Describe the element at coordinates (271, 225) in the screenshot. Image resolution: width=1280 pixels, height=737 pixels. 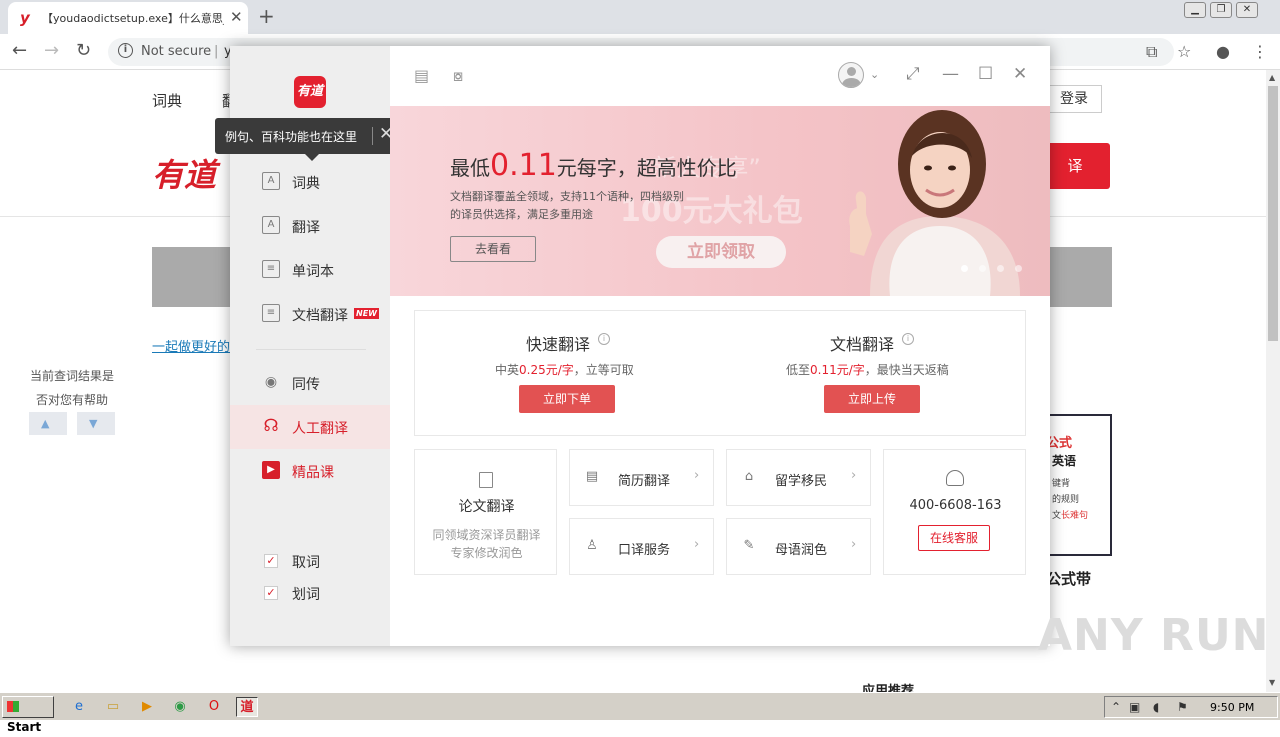
I see `translate-icon: A` at that location.